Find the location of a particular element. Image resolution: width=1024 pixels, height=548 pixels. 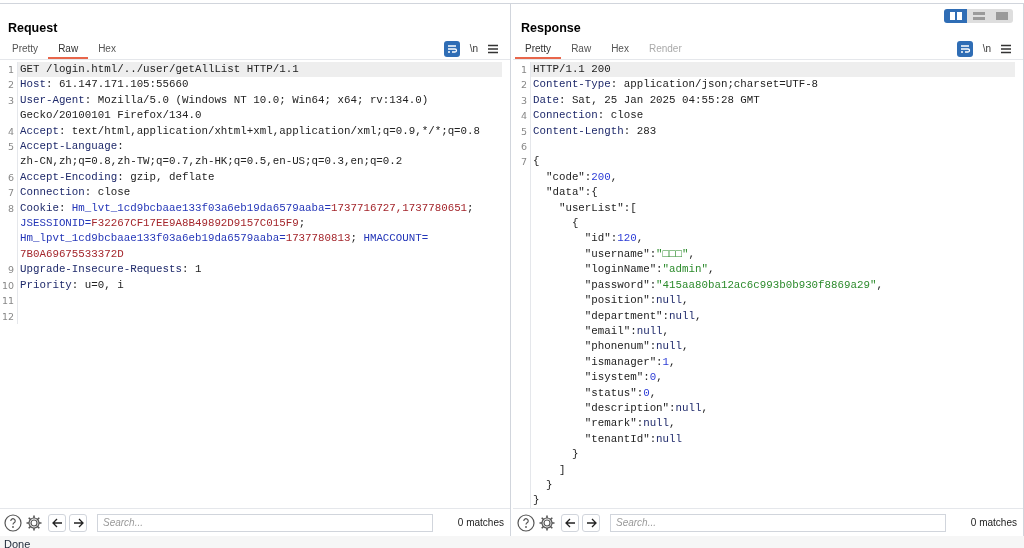

panel-title: Request is located at coordinates (33, 29).